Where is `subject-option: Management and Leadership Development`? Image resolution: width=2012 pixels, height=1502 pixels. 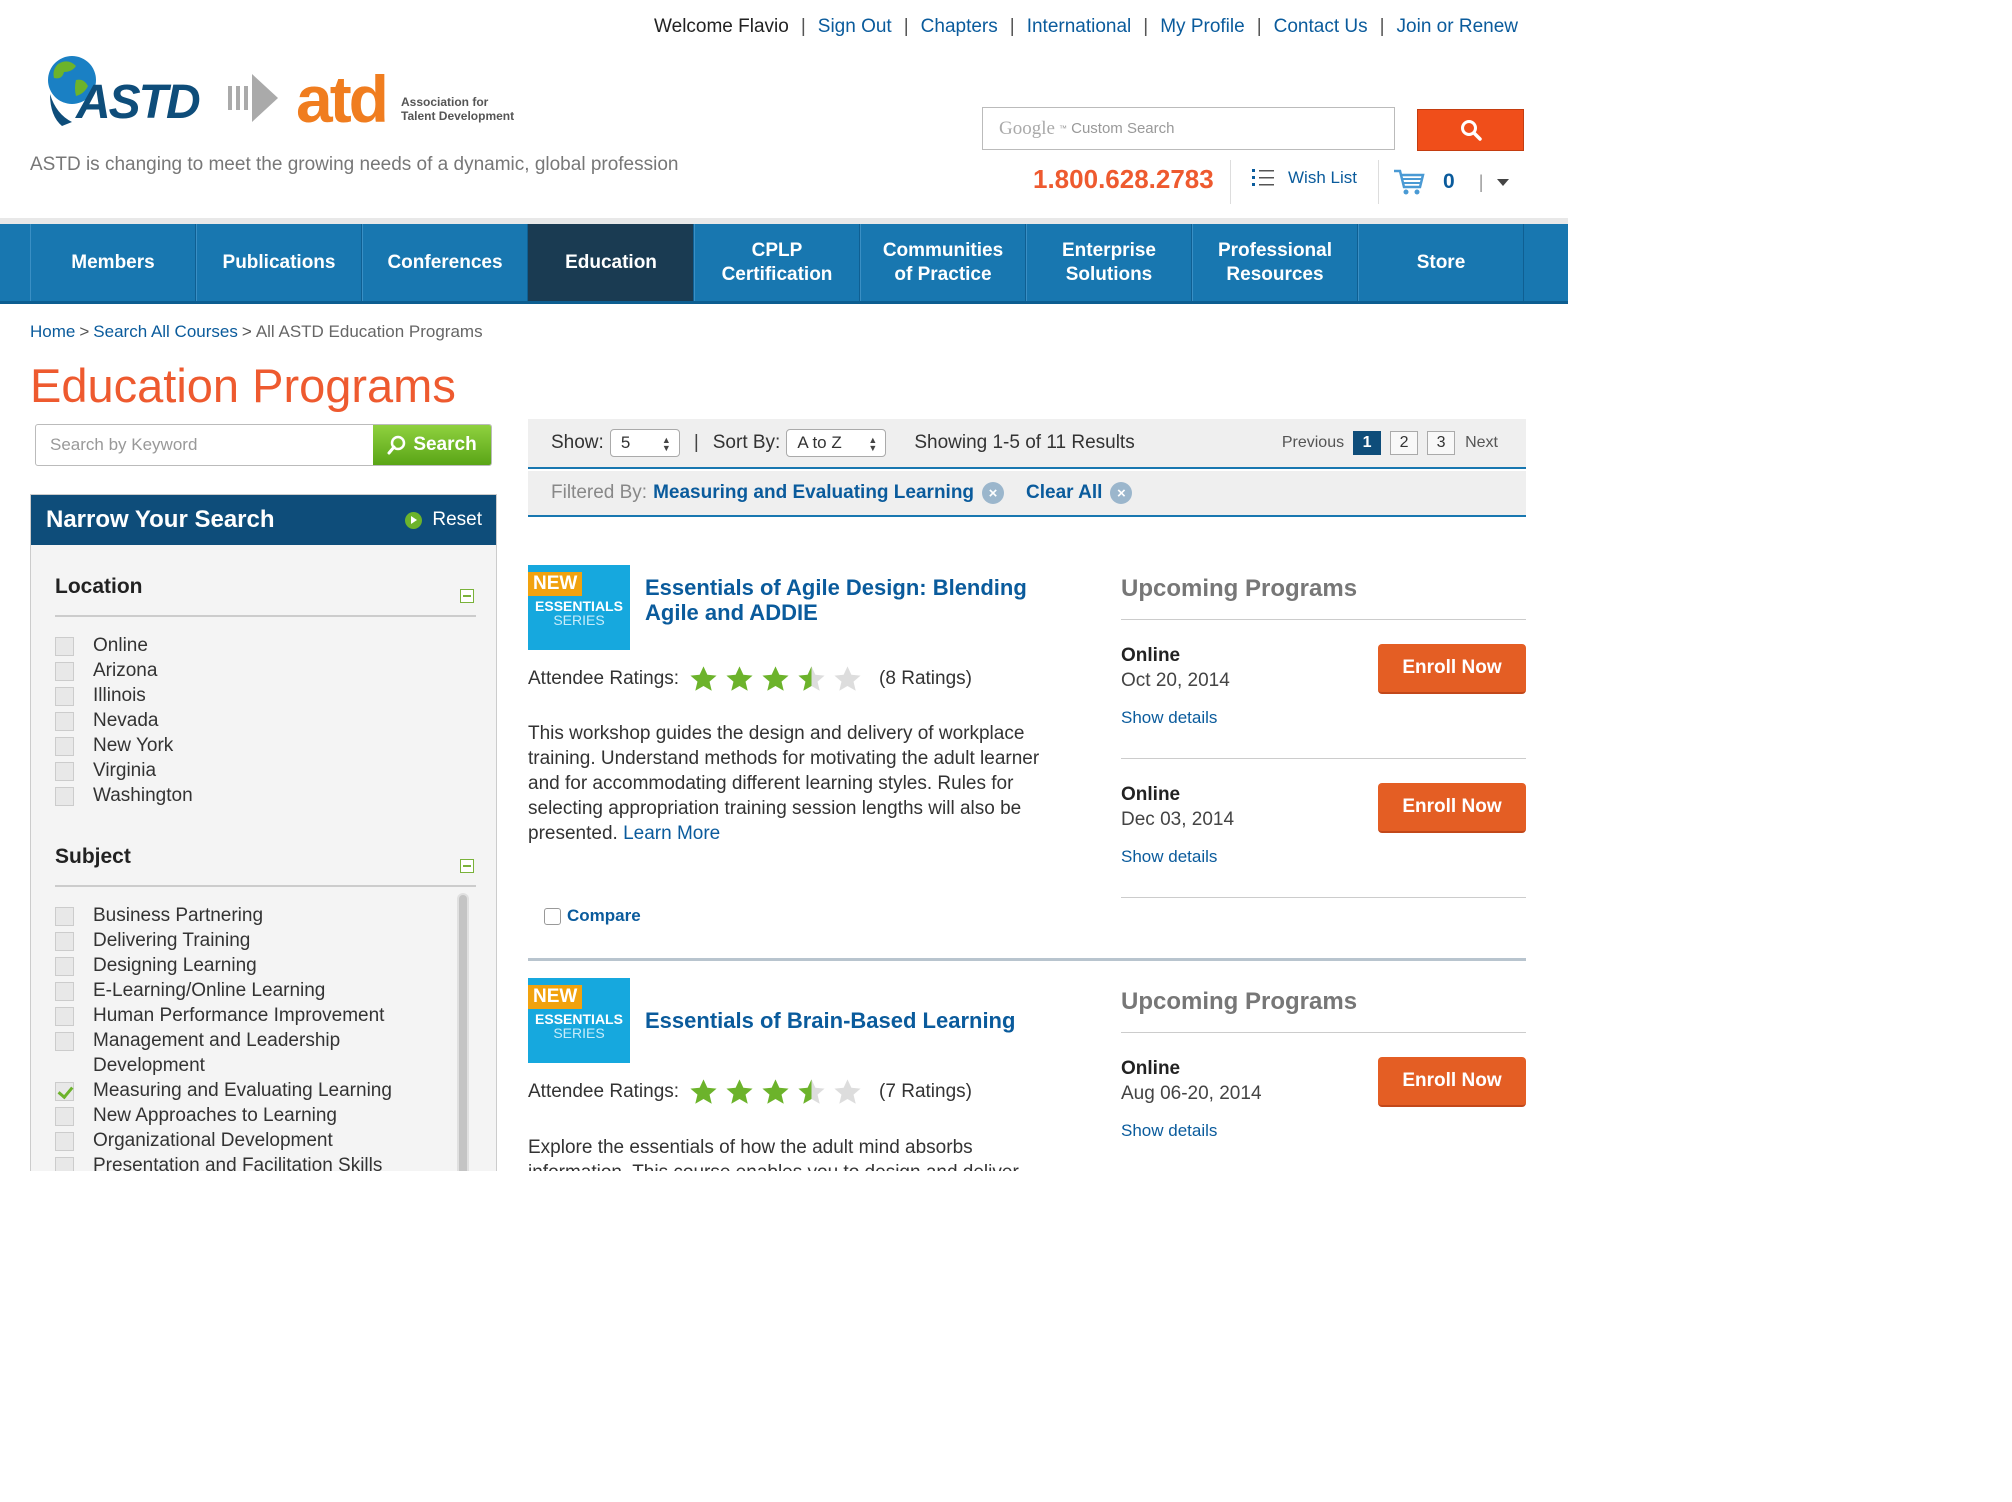
subject-option: Management and Leadership Development is located at coordinates (252, 1053).